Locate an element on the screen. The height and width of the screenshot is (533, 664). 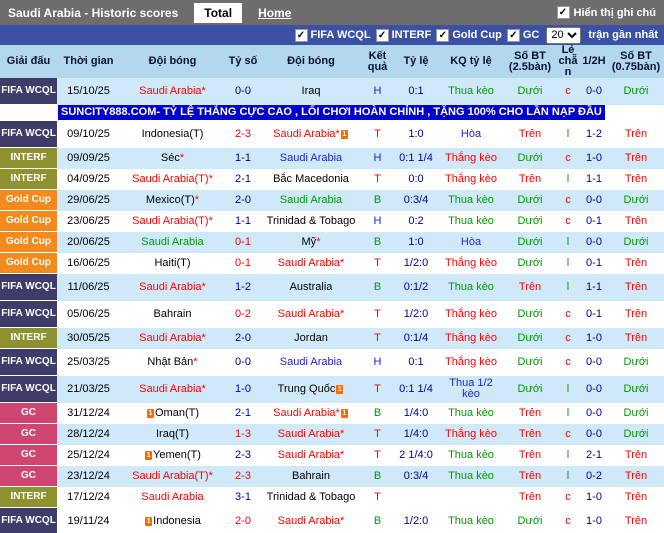
date-cell: 30/05/25 is located at coordinates (88, 338).